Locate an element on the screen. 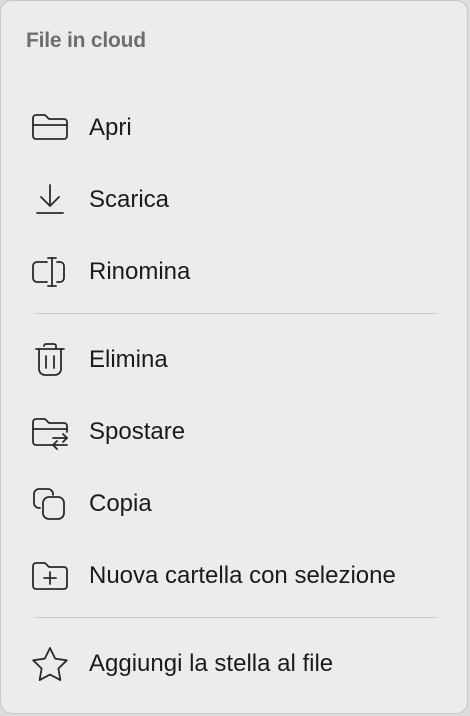 This screenshot has width=470, height=716. menu-item-rename: Rinomina is located at coordinates (234, 272).